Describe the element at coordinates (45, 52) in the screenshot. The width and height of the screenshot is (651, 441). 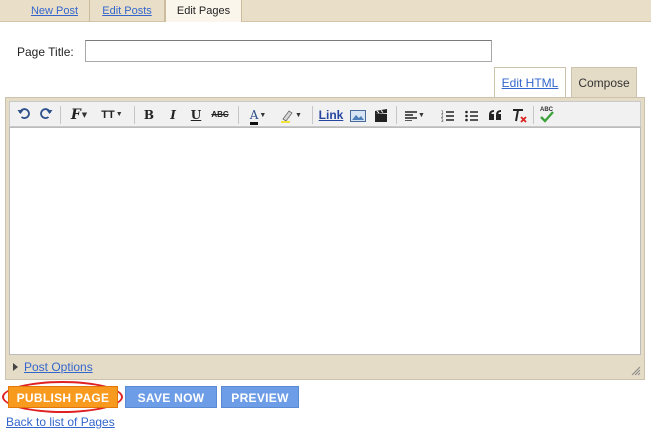
I see `page-title-label: Page Title:` at that location.